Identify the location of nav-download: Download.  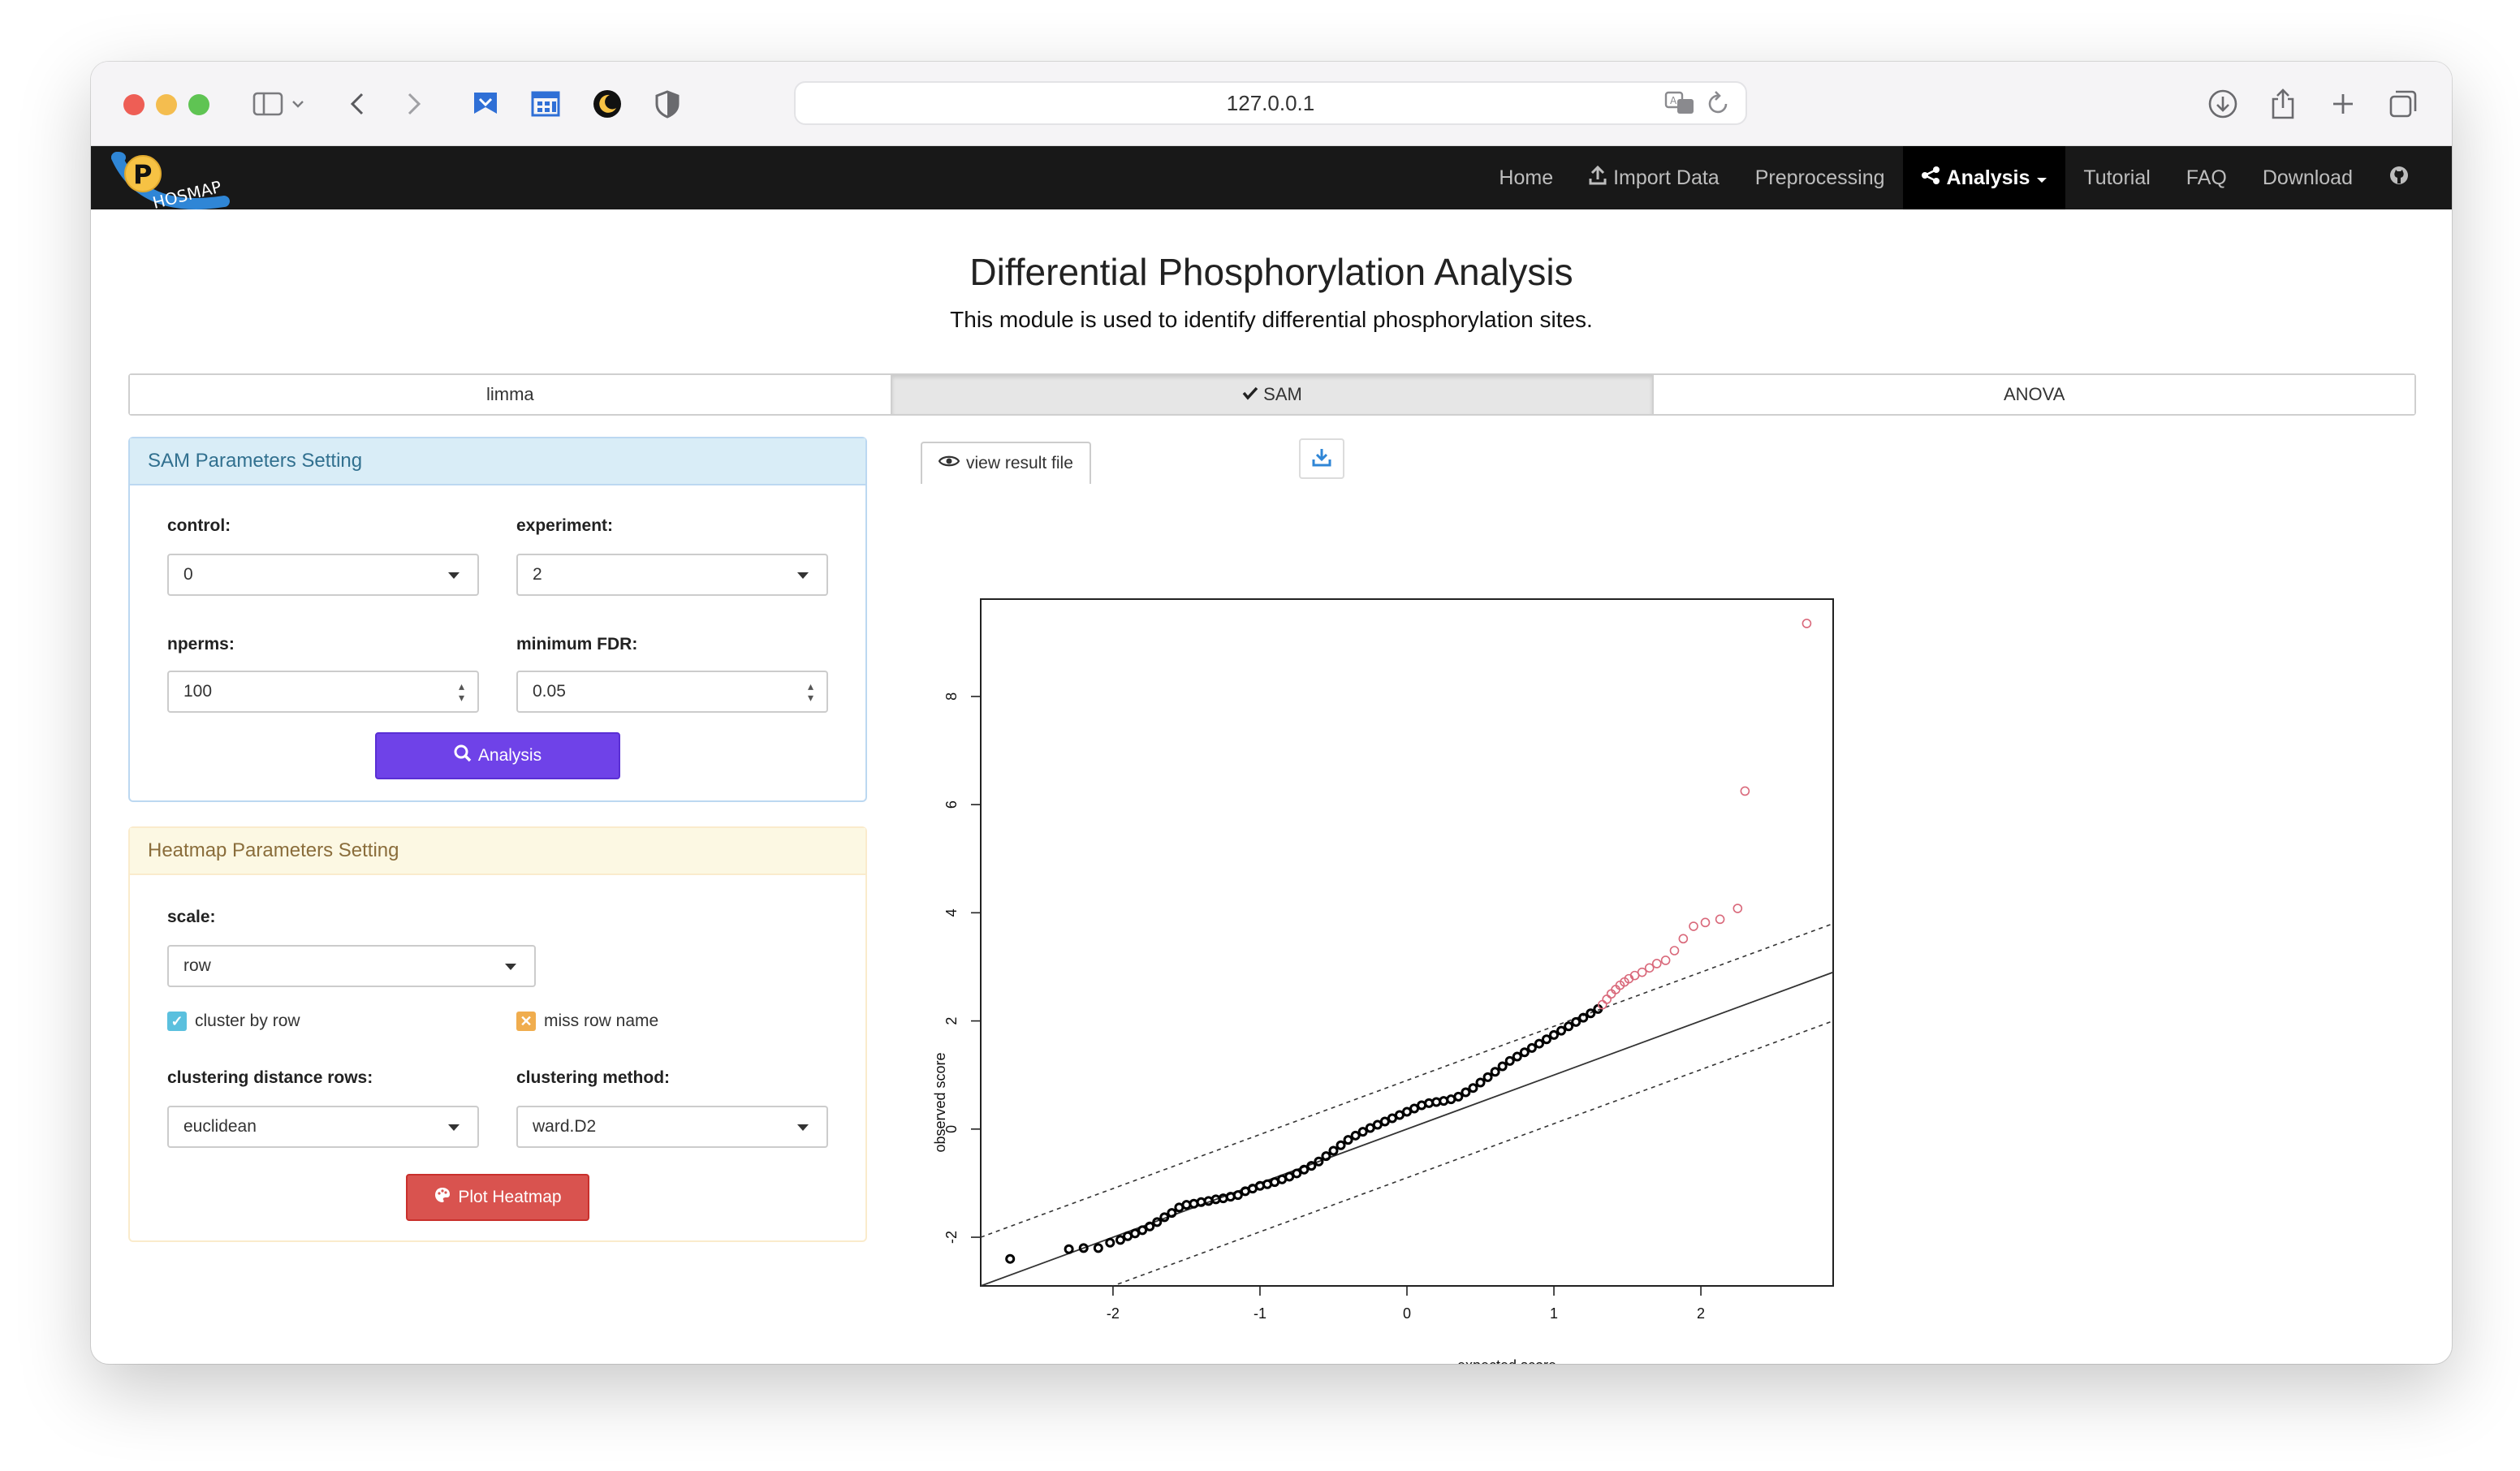
(2308, 177).